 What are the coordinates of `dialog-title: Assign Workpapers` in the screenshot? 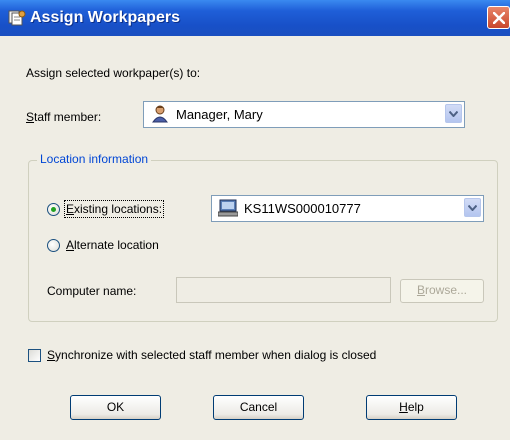 It's located at (105, 17).